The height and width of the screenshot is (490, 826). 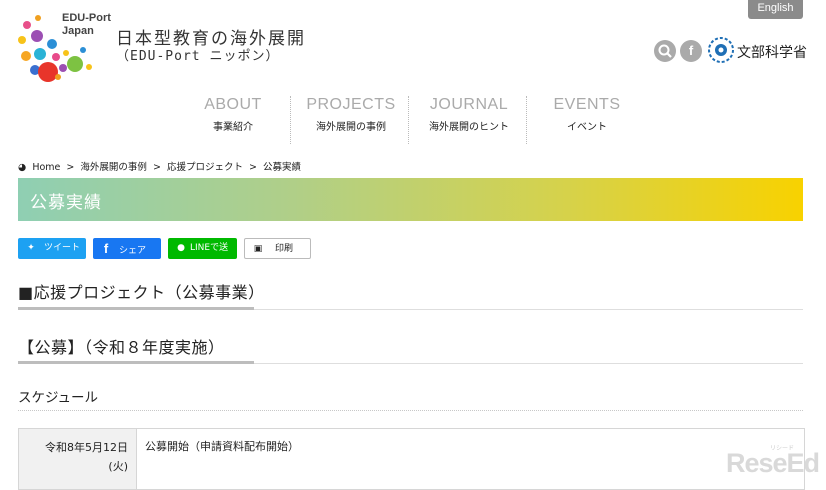 What do you see at coordinates (198, 56) in the screenshot?
I see `site-subtitle: （EDU-Port ニッポン）` at bounding box center [198, 56].